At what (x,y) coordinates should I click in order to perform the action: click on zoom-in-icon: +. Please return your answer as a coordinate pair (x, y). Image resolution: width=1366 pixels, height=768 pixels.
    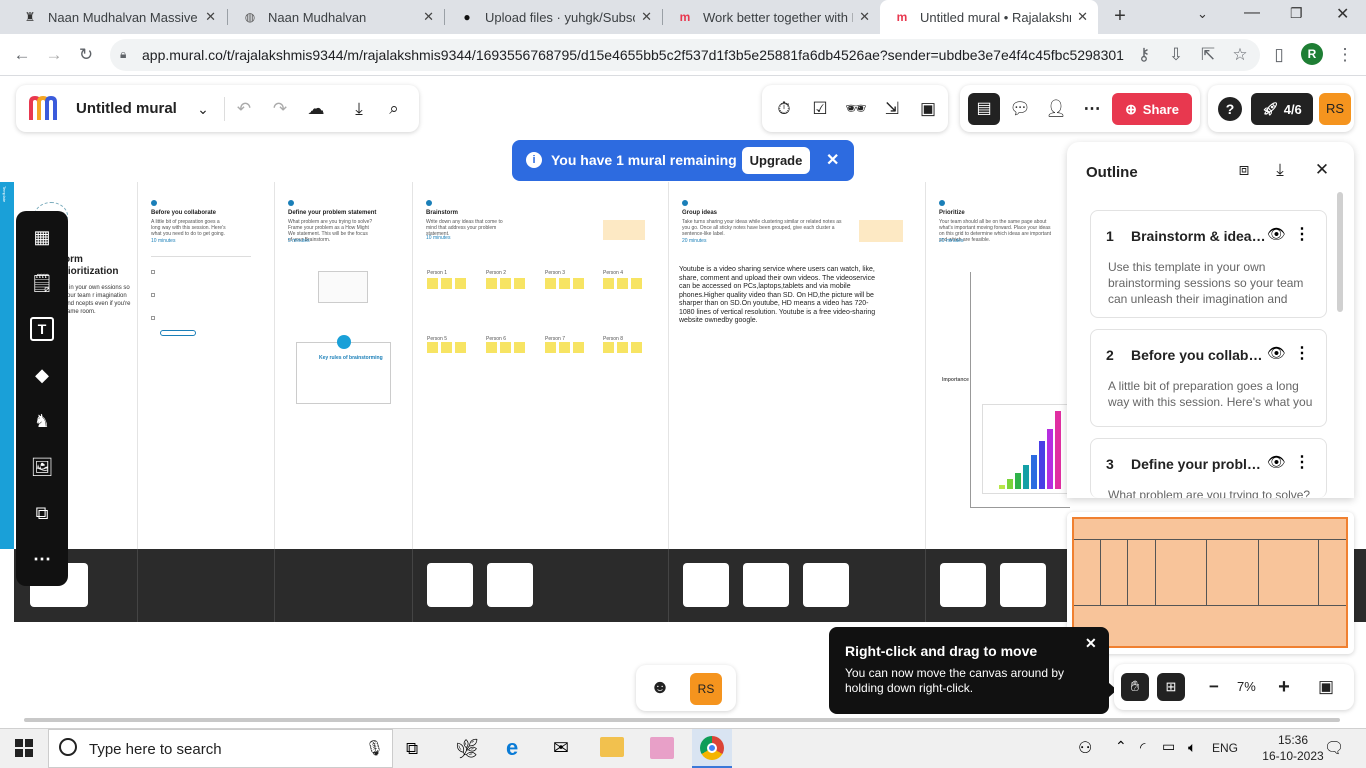
    Looking at the image, I should click on (1284, 687).